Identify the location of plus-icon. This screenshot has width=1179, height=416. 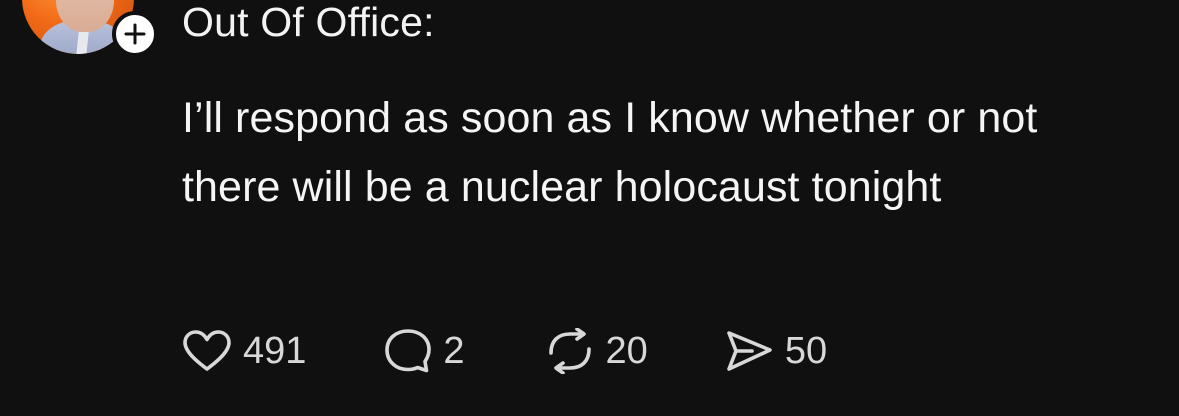
(135, 34).